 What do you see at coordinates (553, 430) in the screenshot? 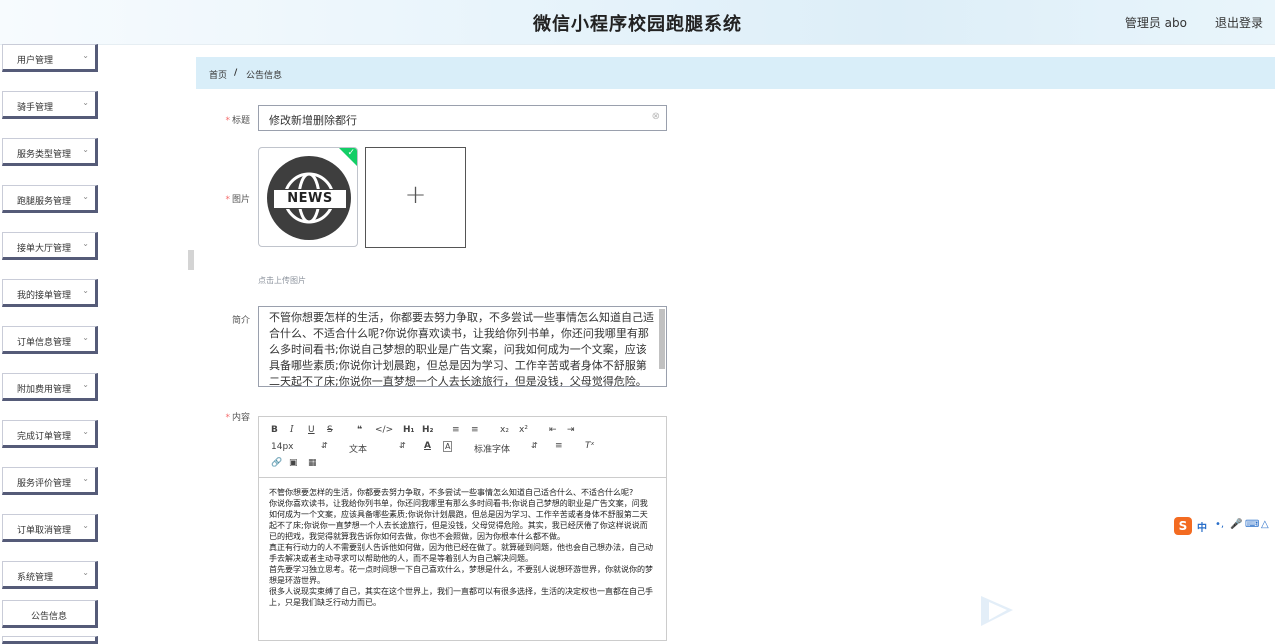
I see `outdent-icon: ⇤` at bounding box center [553, 430].